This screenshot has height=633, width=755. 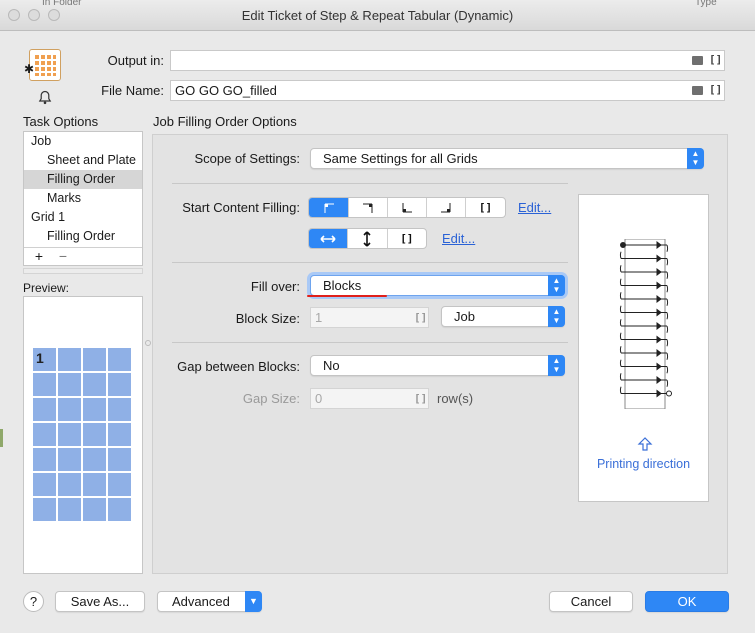 I want to click on start-bottom-left-option, so click(x=407, y=207).